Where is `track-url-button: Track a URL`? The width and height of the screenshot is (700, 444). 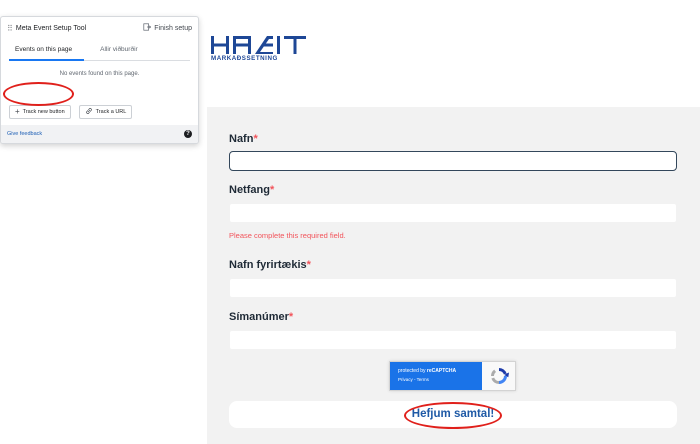
track-url-button: Track a URL is located at coordinates (105, 112).